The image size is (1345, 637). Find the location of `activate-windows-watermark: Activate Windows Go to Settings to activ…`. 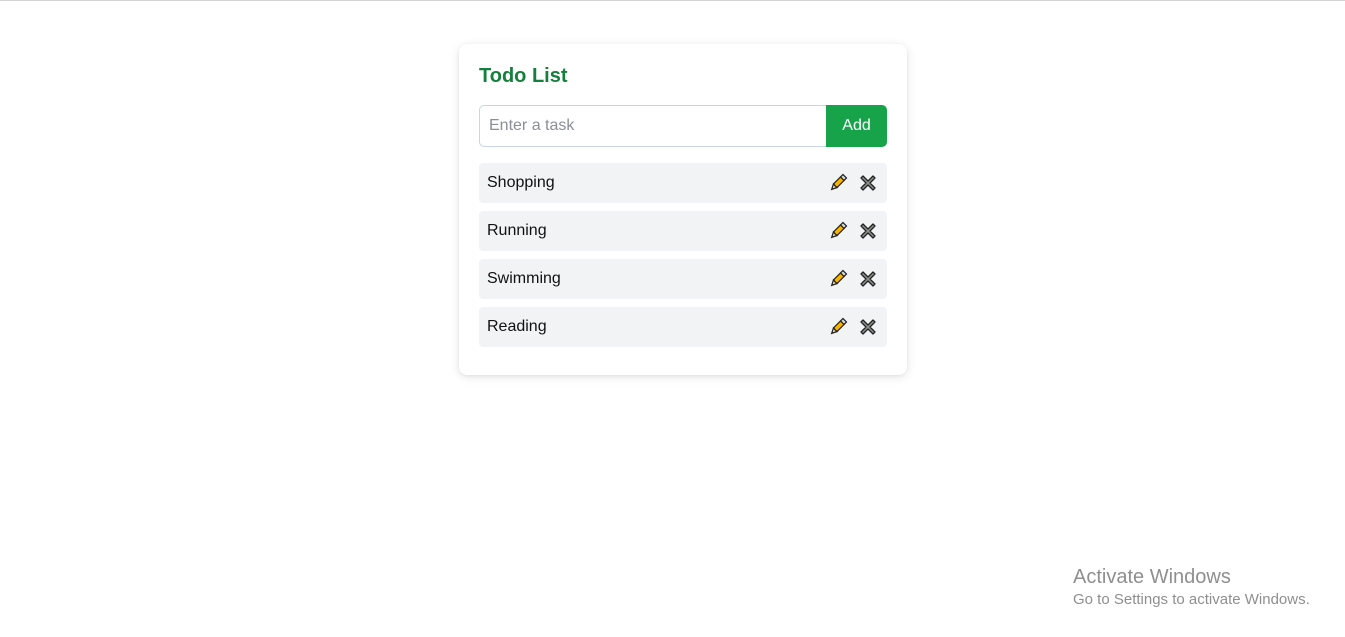

activate-windows-watermark: Activate Windows Go to Settings to activ… is located at coordinates (1191, 587).